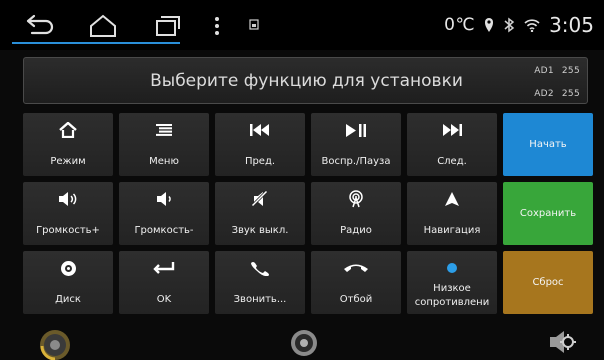 The width and height of the screenshot is (604, 360). I want to click on speaker-app-icon, so click(304, 343).